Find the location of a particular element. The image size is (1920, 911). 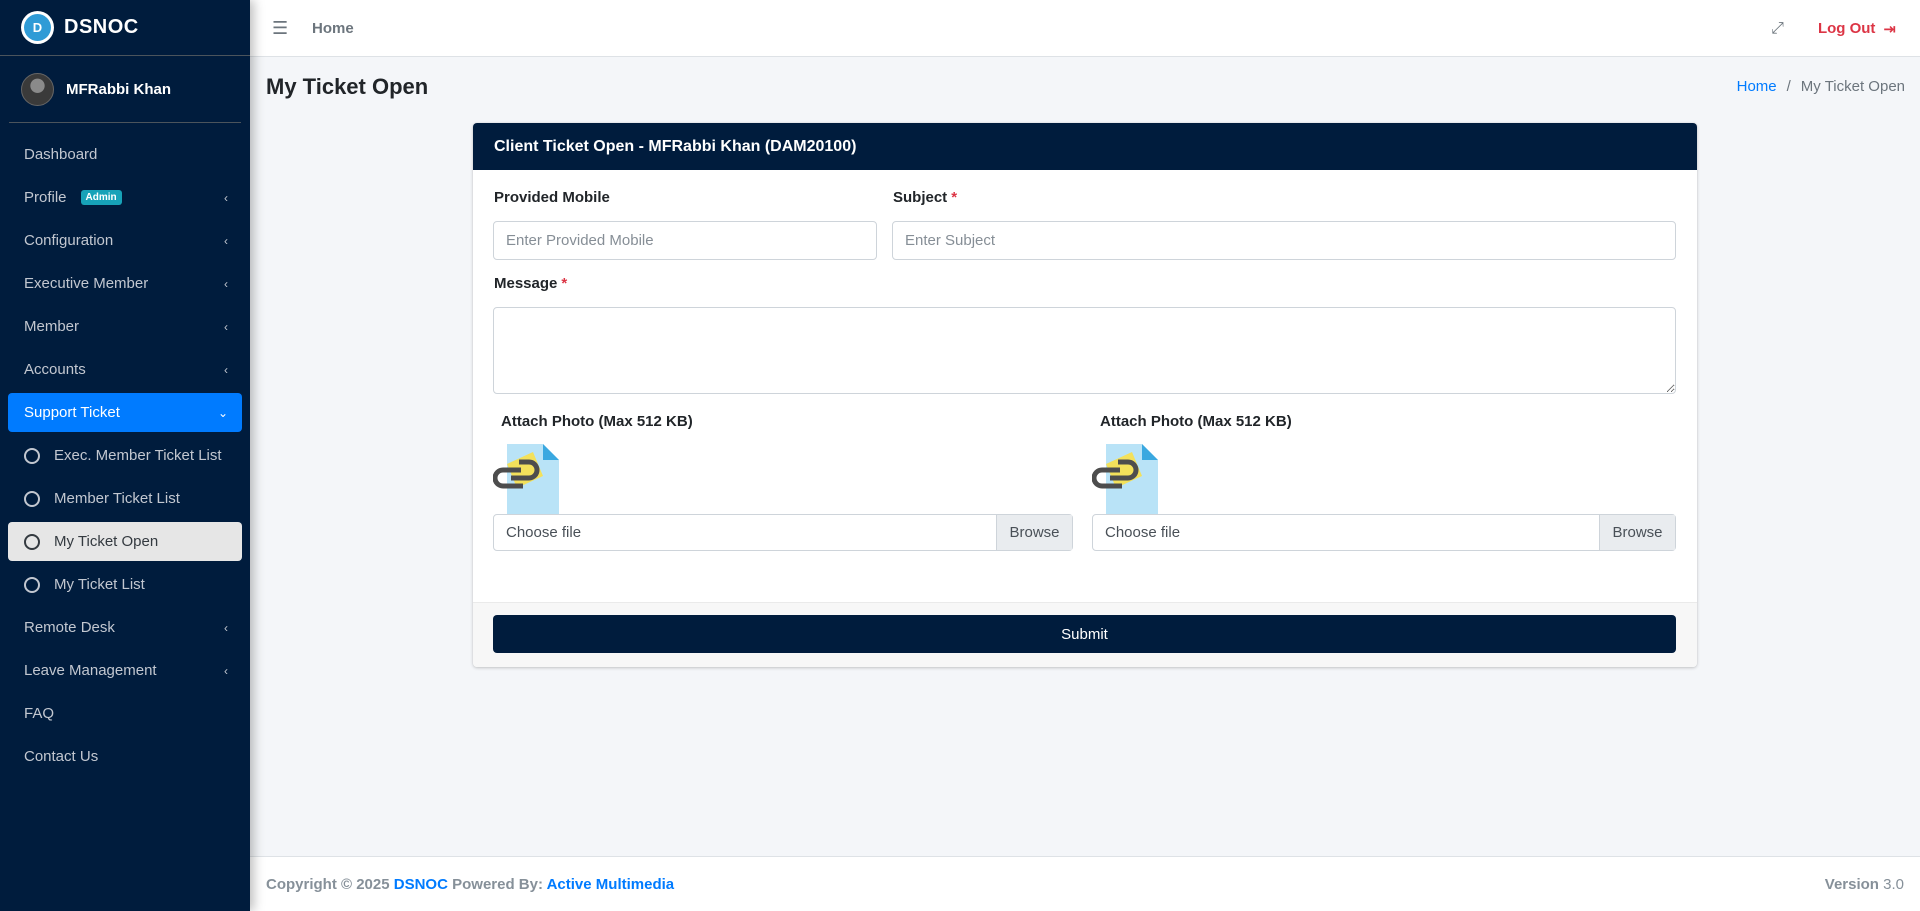

topbar: ☰ Home ⤢ Log Out ⇥ is located at coordinates (1085, 28).